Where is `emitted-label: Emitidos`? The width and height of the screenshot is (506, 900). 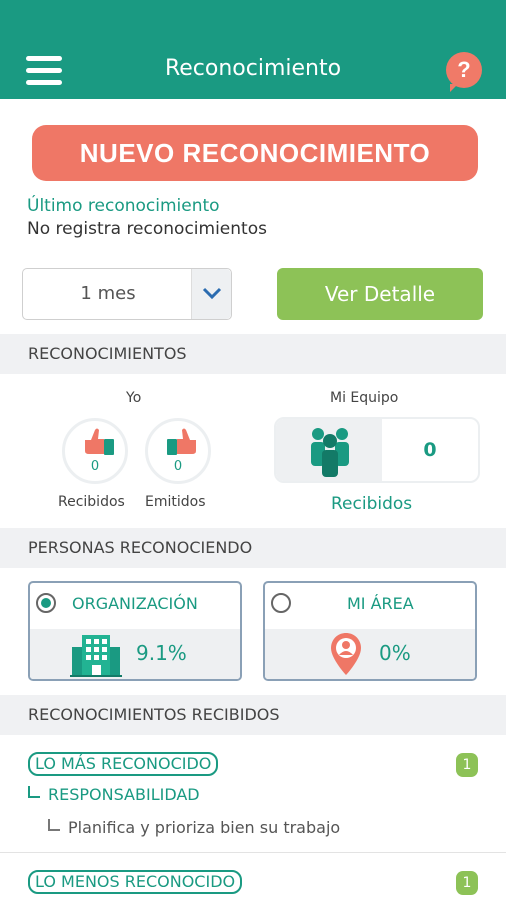 emitted-label: Emitidos is located at coordinates (175, 502).